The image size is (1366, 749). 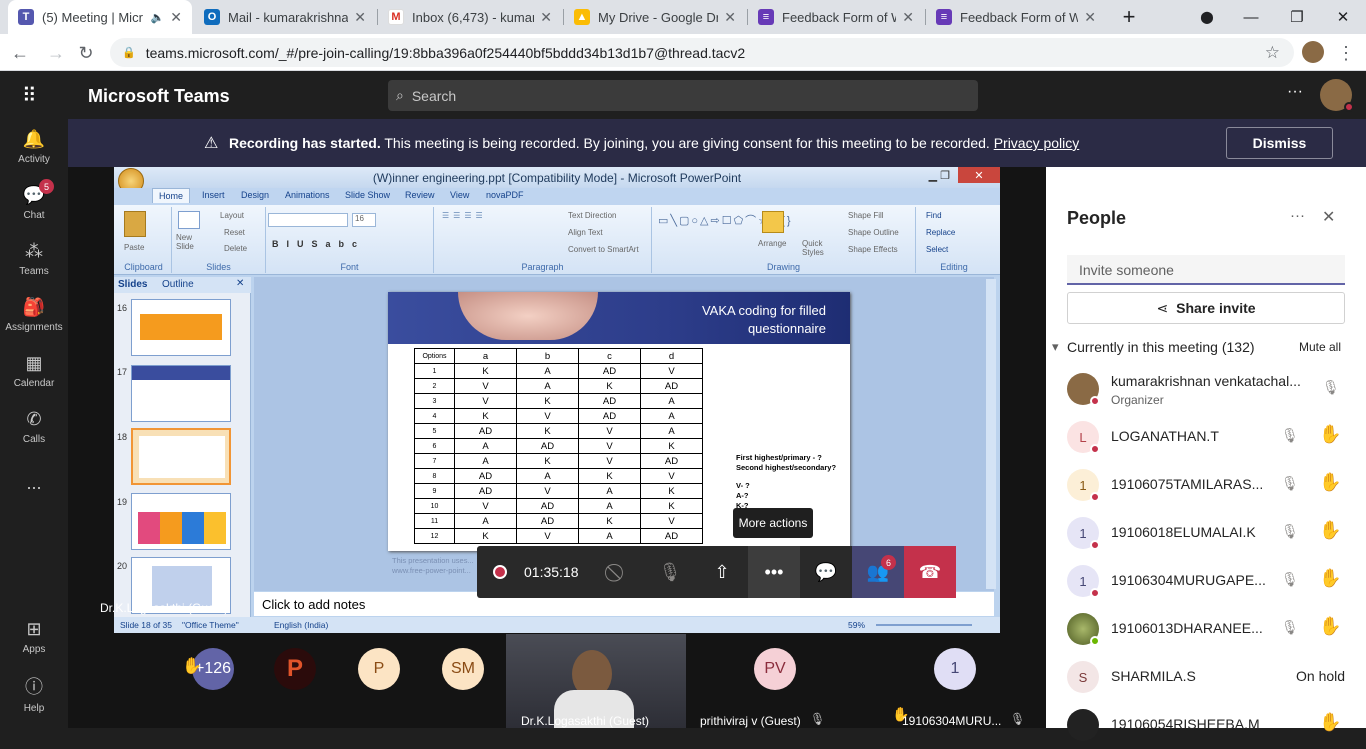 I want to click on ribbon-tab-animations: Animations, so click(x=307, y=195).